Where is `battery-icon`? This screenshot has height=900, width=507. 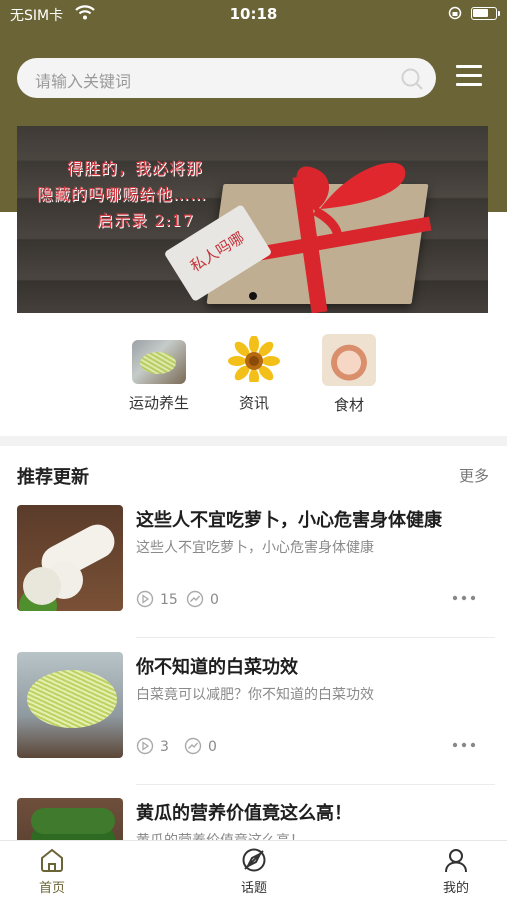
battery-icon is located at coordinates (485, 13).